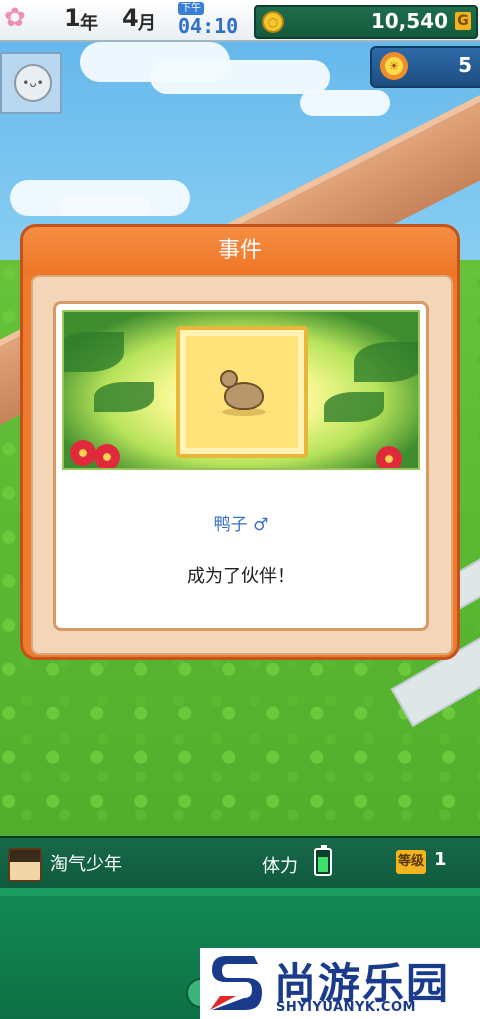 The width and height of the screenshot is (480, 1019). What do you see at coordinates (394, 66) in the screenshot?
I see `sun-icon: ☀` at bounding box center [394, 66].